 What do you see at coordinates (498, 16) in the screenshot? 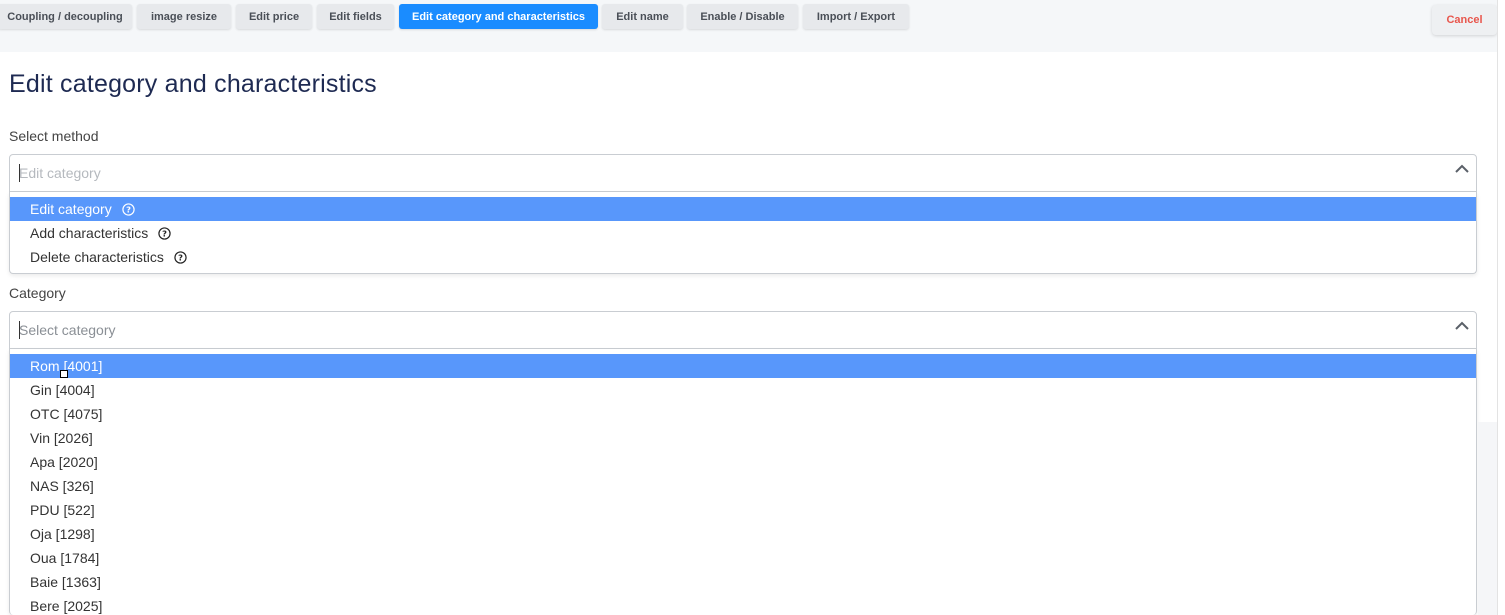
I see `tab-edit-category-characteristics: Edit category and characteristics` at bounding box center [498, 16].